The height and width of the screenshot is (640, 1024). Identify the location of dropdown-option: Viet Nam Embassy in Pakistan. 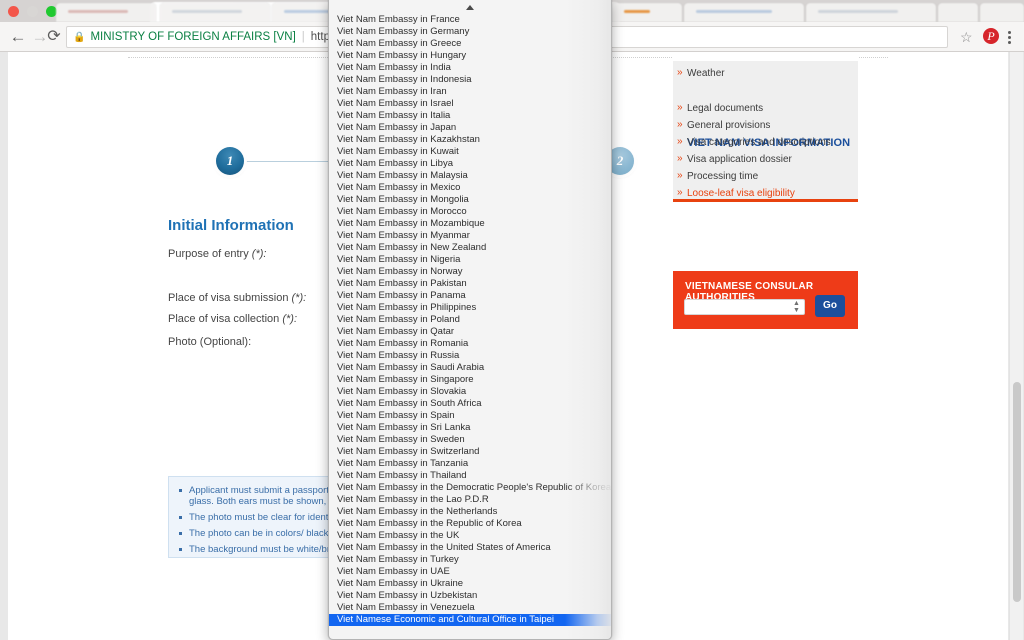
(470, 284).